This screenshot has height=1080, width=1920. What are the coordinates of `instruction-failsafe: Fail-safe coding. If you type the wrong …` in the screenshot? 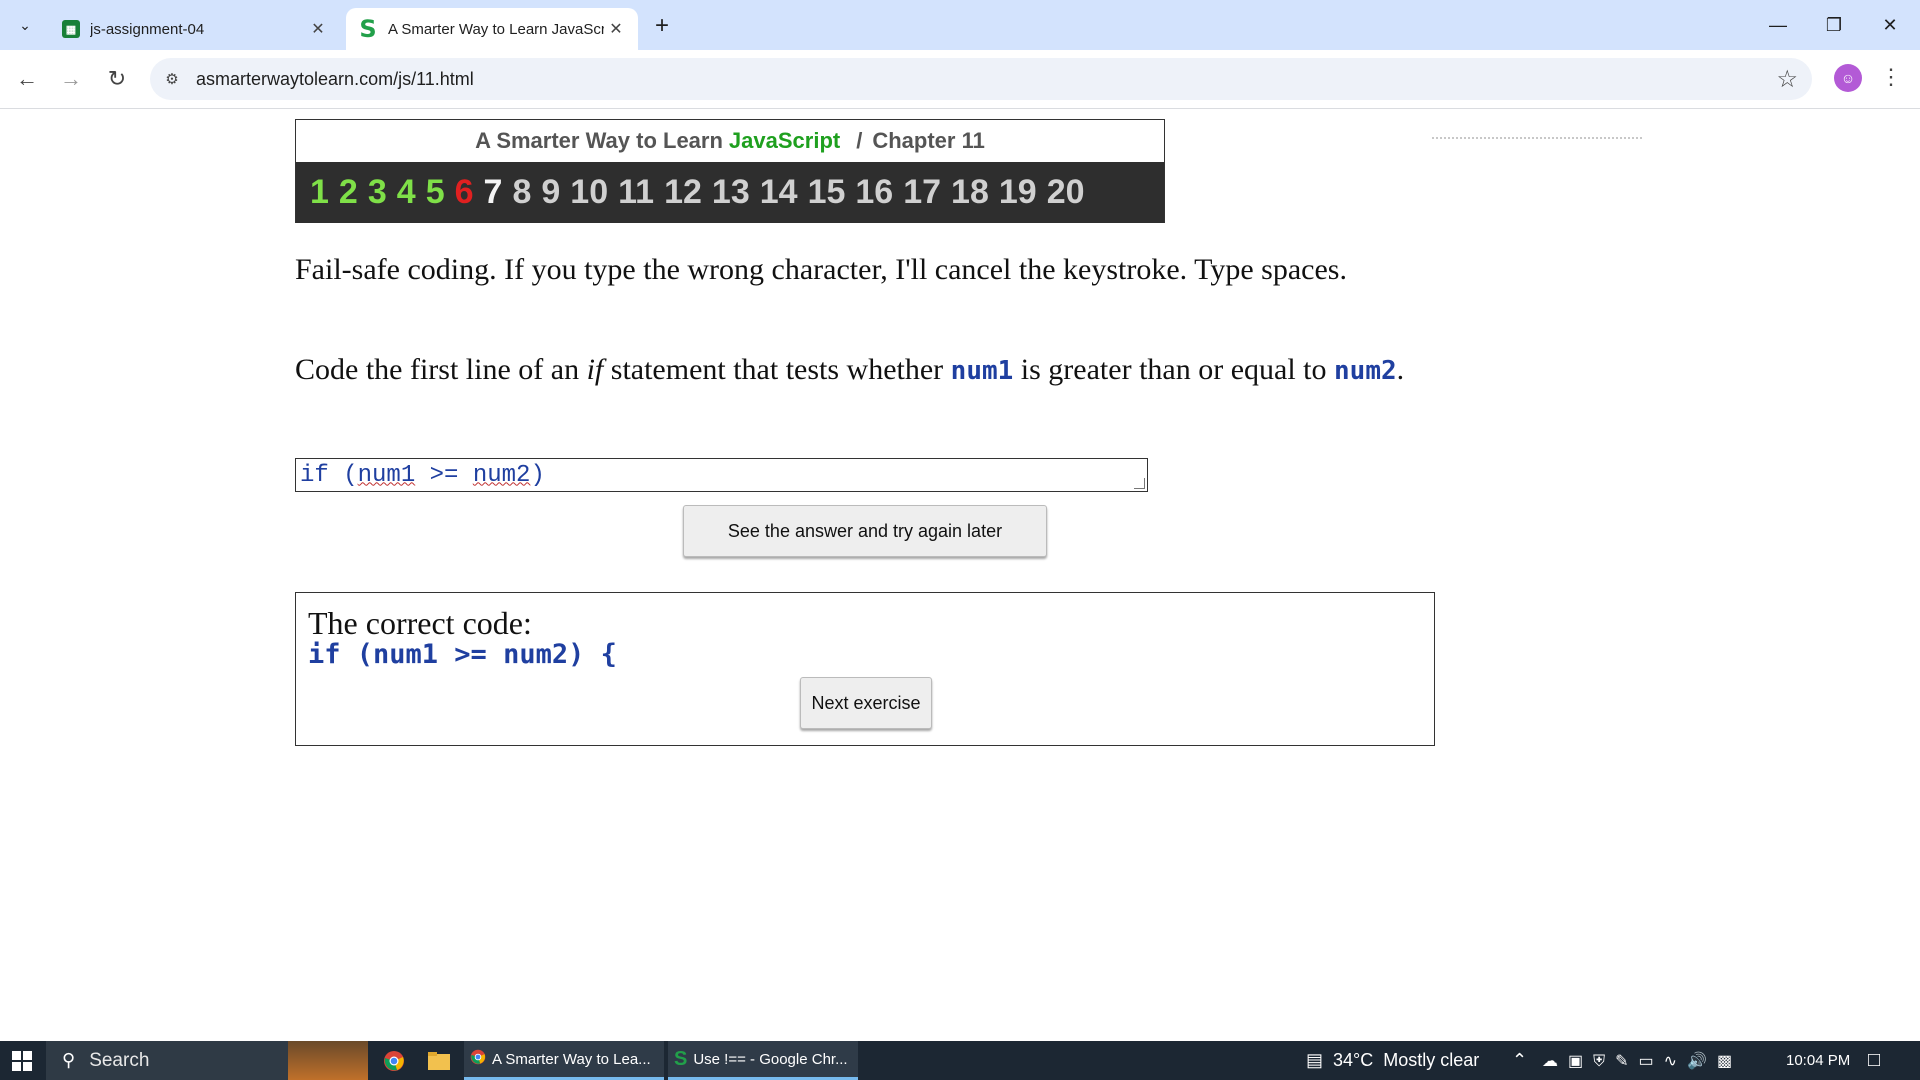 It's located at (821, 269).